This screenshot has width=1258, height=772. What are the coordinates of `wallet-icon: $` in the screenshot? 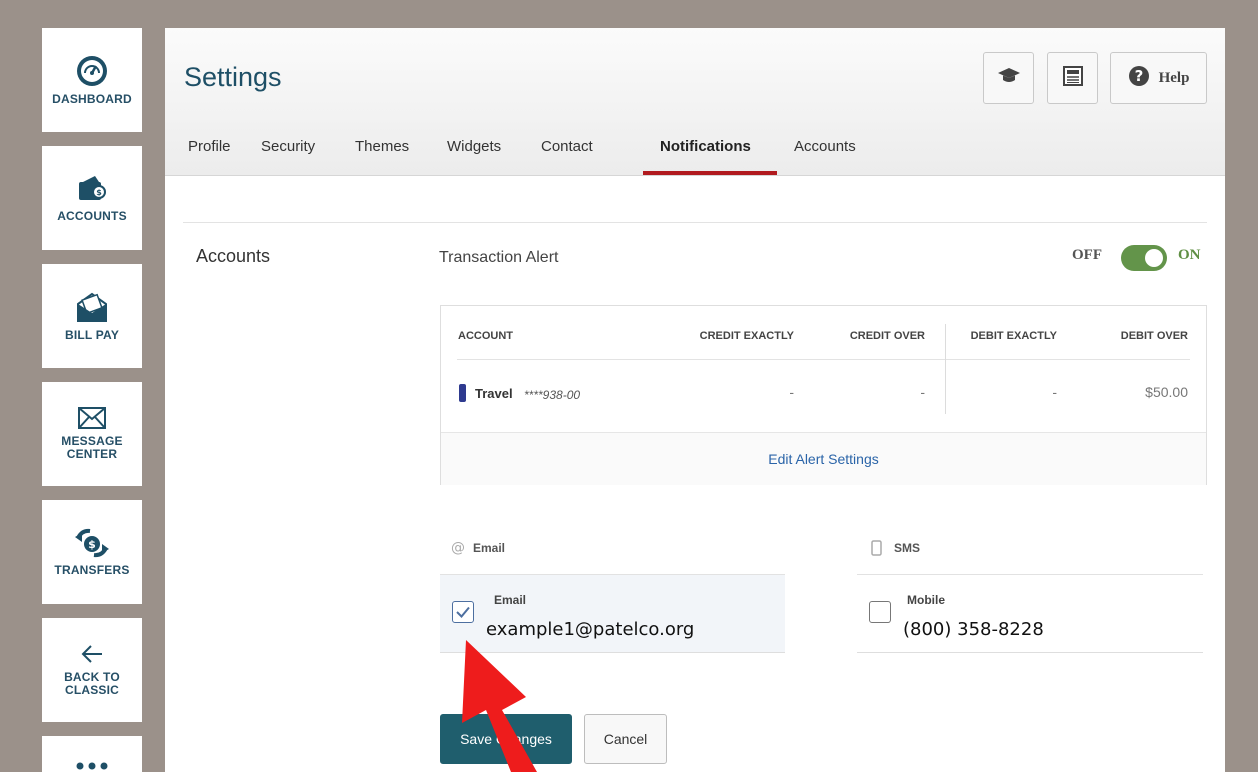 It's located at (92, 189).